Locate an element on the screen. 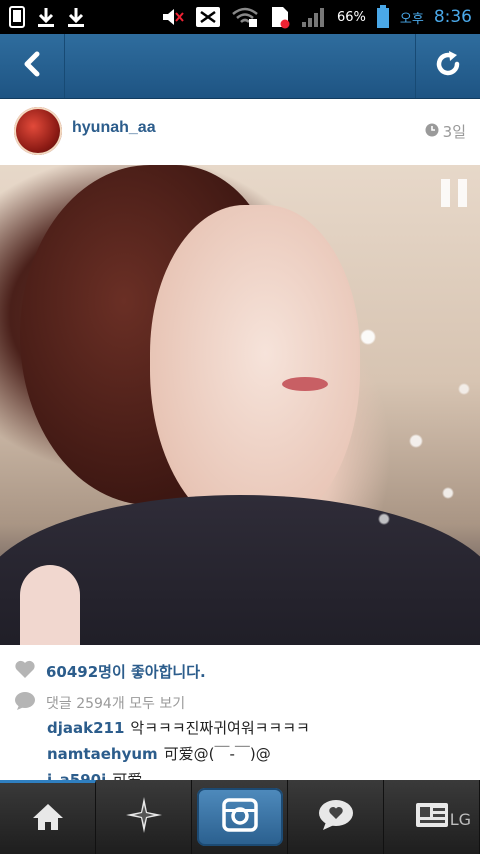 The height and width of the screenshot is (854, 480). camera-icon is located at coordinates (239, 817).